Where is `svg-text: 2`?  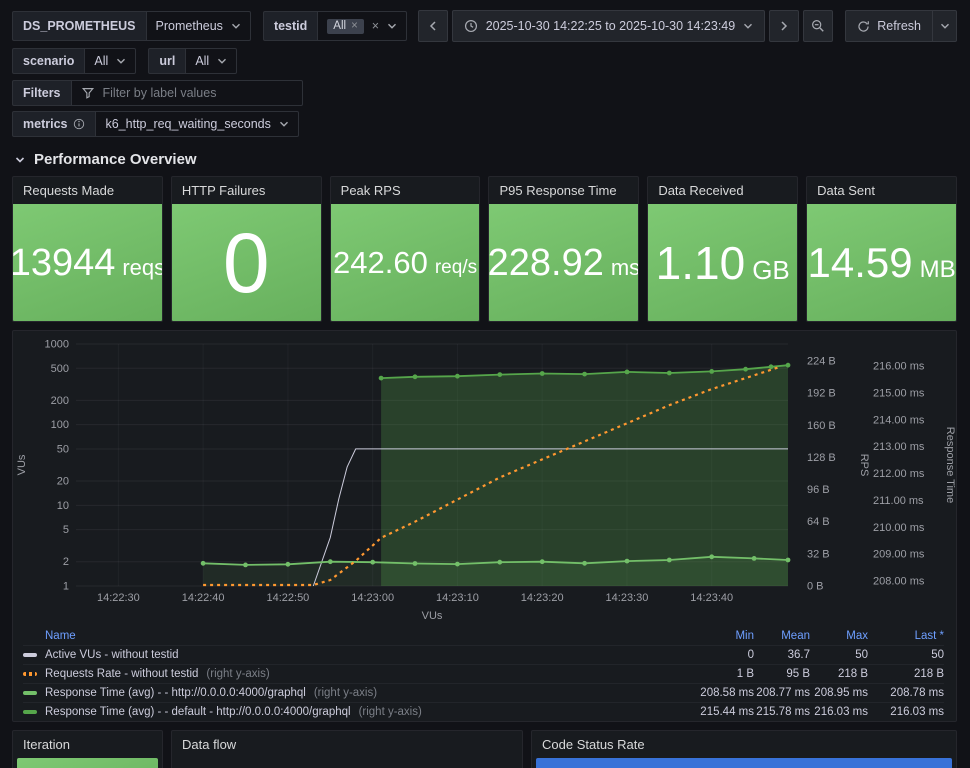
svg-text: 2 is located at coordinates (66, 562).